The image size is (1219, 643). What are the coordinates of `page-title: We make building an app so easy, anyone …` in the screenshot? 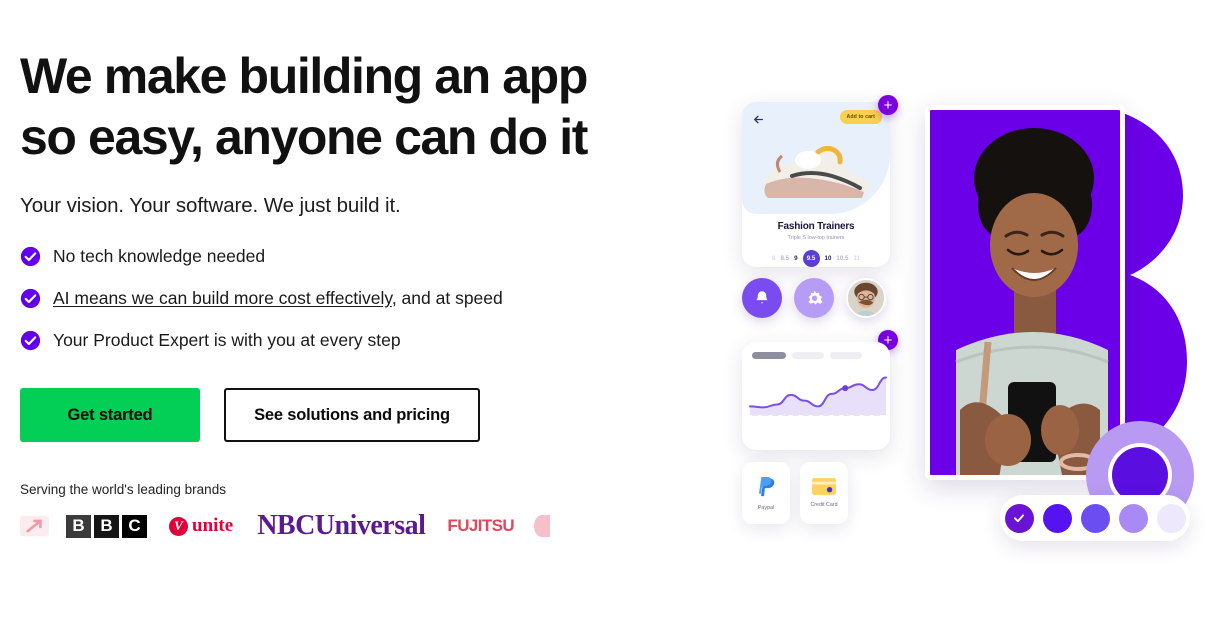 It's located at (304, 106).